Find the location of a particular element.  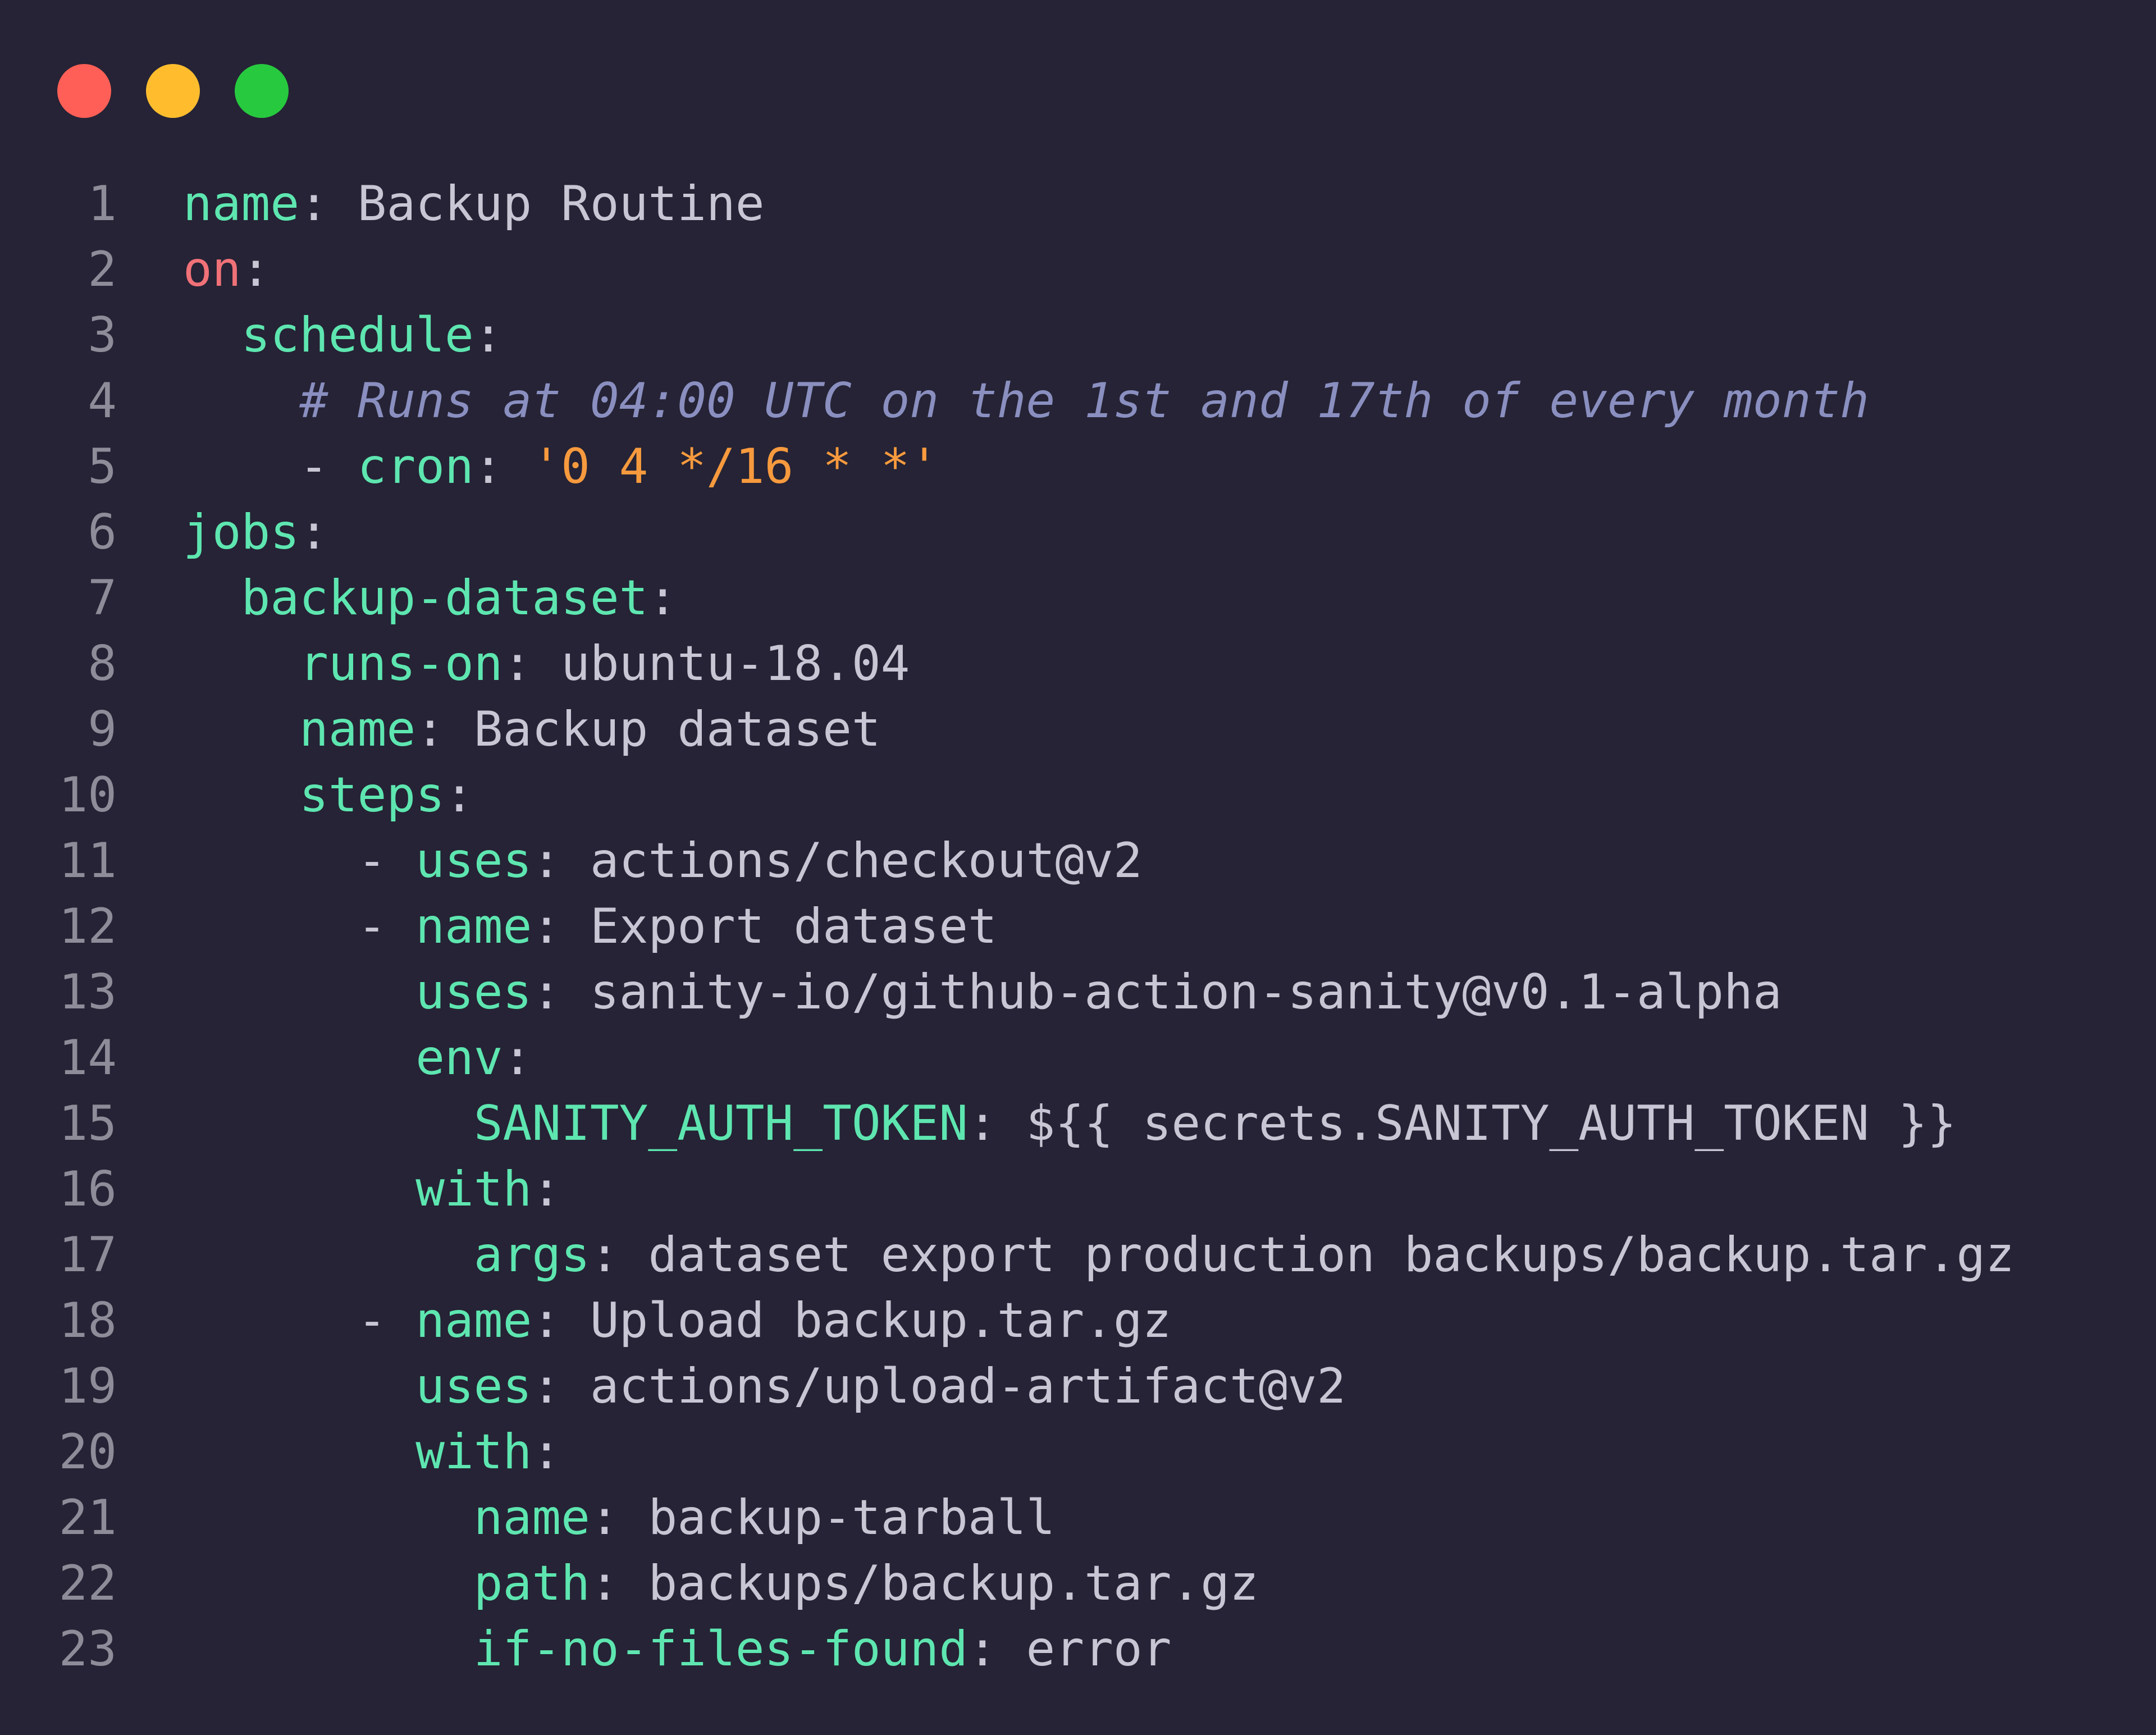

line-number: 1 is located at coordinates (102, 204).